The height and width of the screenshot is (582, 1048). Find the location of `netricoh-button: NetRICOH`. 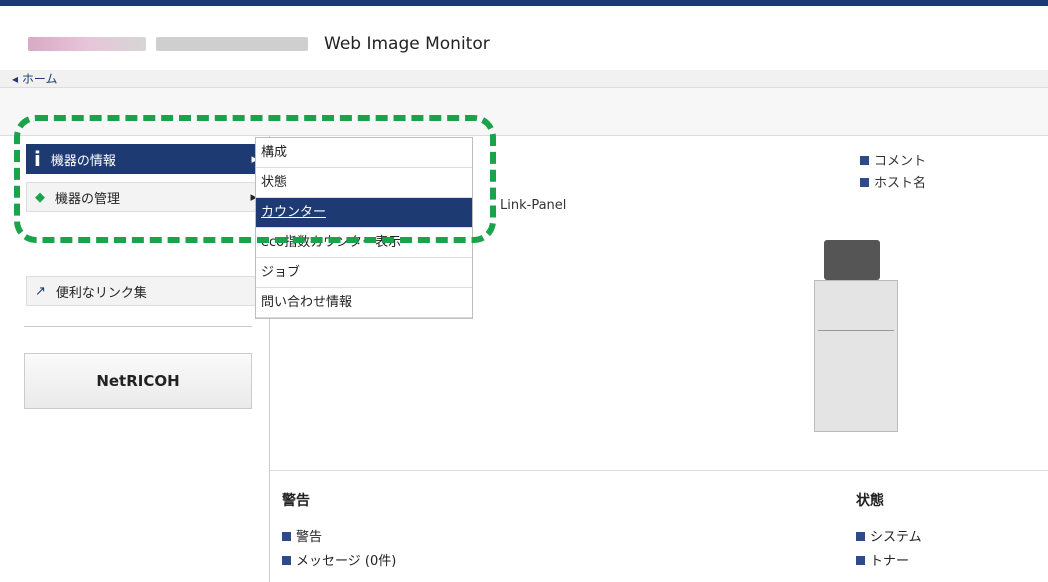

netricoh-button: NetRICOH is located at coordinates (138, 381).